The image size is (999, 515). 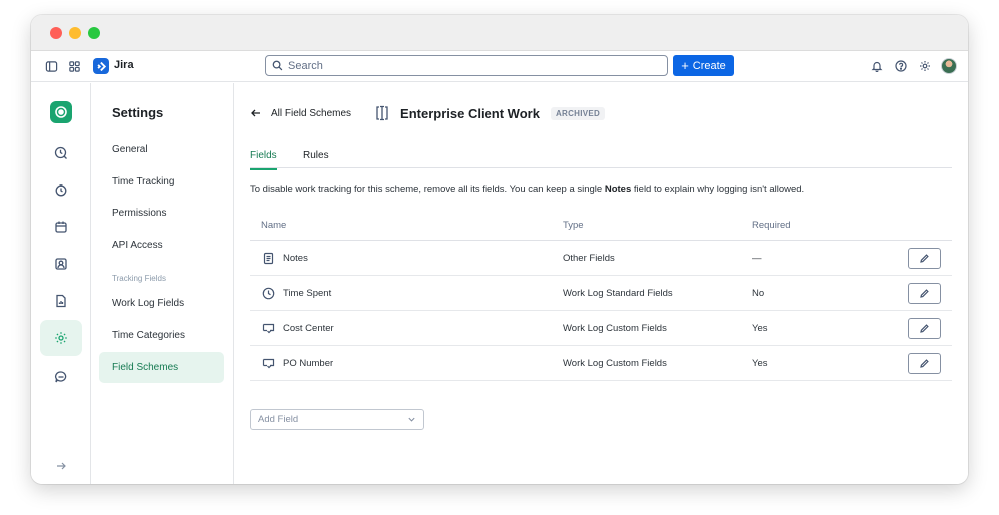 What do you see at coordinates (277, 65) in the screenshot?
I see `search-icon` at bounding box center [277, 65].